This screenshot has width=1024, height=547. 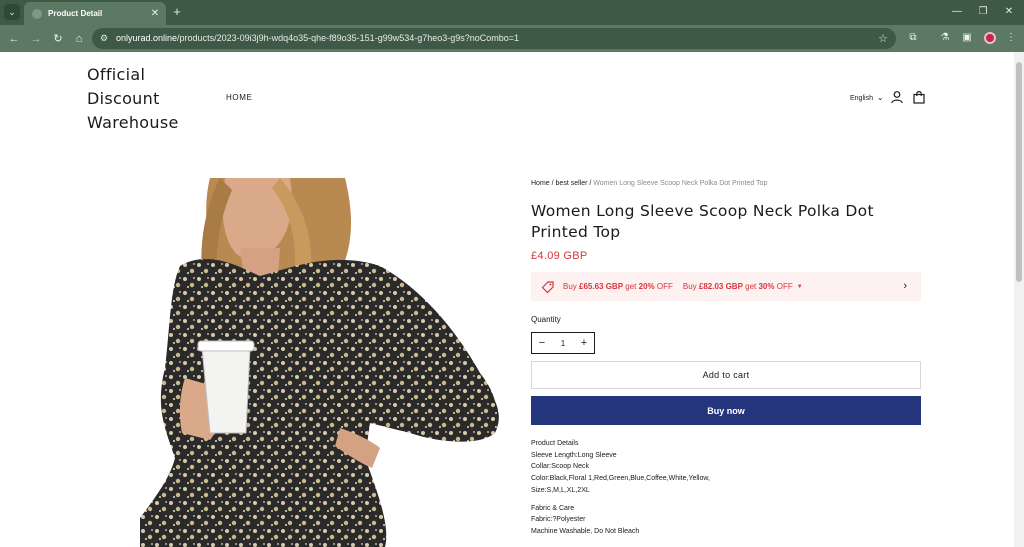 What do you see at coordinates (116, 74) in the screenshot?
I see `logo-line: Official` at bounding box center [116, 74].